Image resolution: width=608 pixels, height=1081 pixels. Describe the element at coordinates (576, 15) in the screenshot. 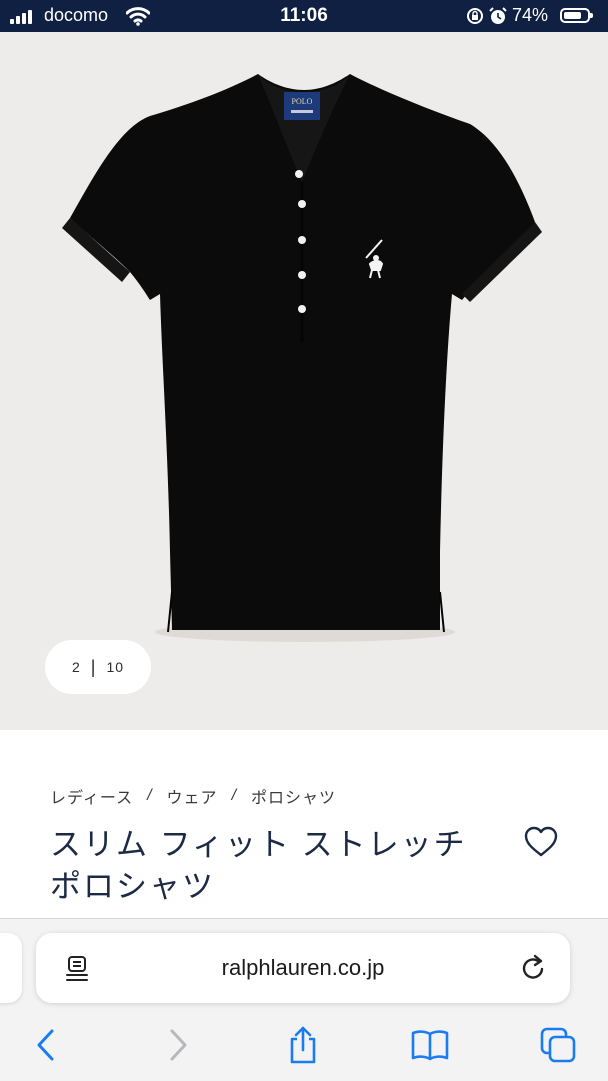

I see `battery-icon` at that location.